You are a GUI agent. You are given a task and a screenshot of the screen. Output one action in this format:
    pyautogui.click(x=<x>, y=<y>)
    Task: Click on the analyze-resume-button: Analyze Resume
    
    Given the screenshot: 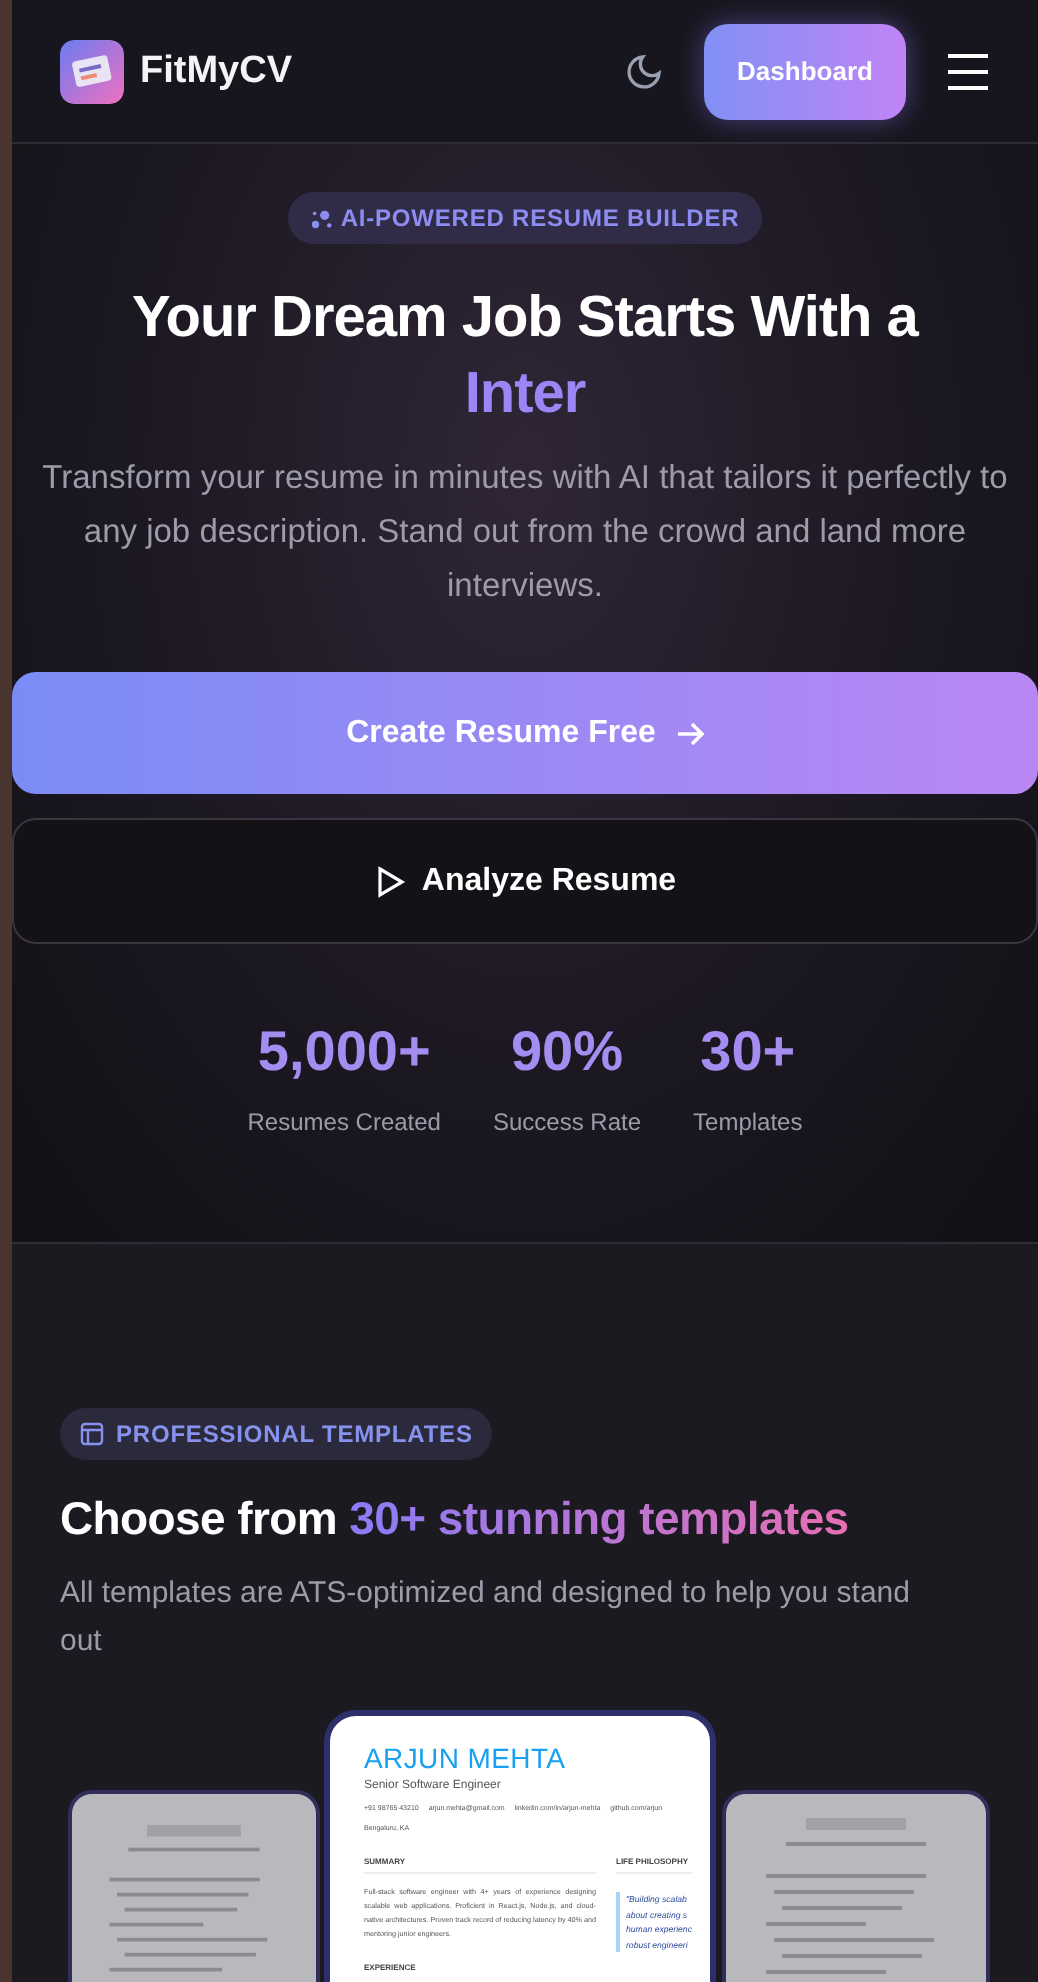 What is the action you would take?
    pyautogui.click(x=525, y=881)
    